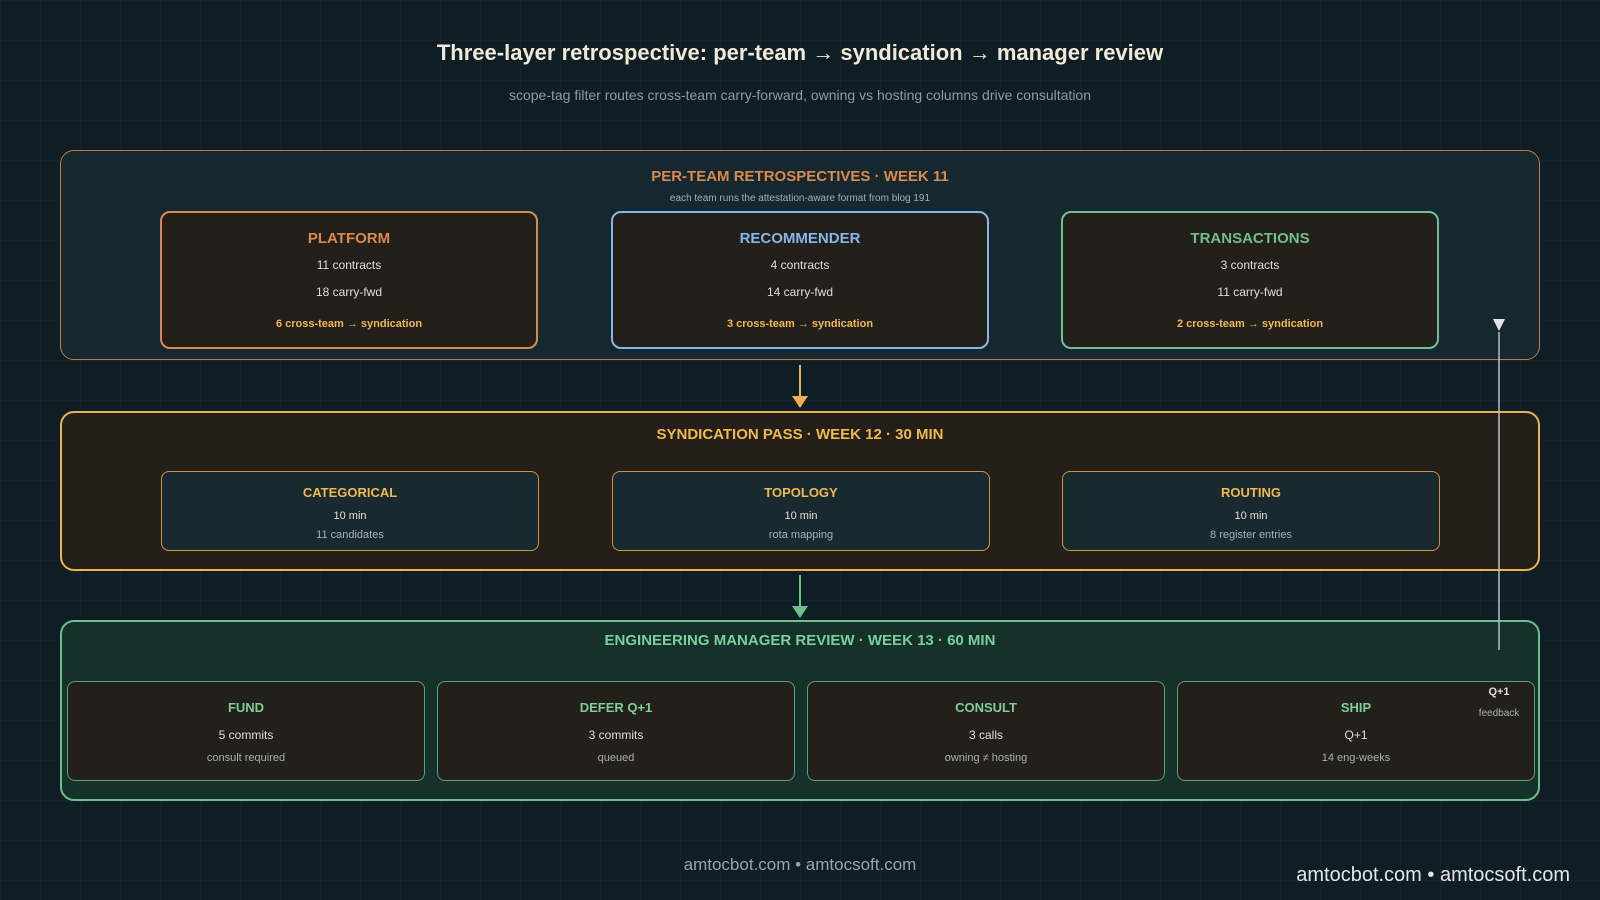 The height and width of the screenshot is (900, 1600). I want to click on footer-right-links: amtocbot.com • amtocsoft.com, so click(1433, 875).